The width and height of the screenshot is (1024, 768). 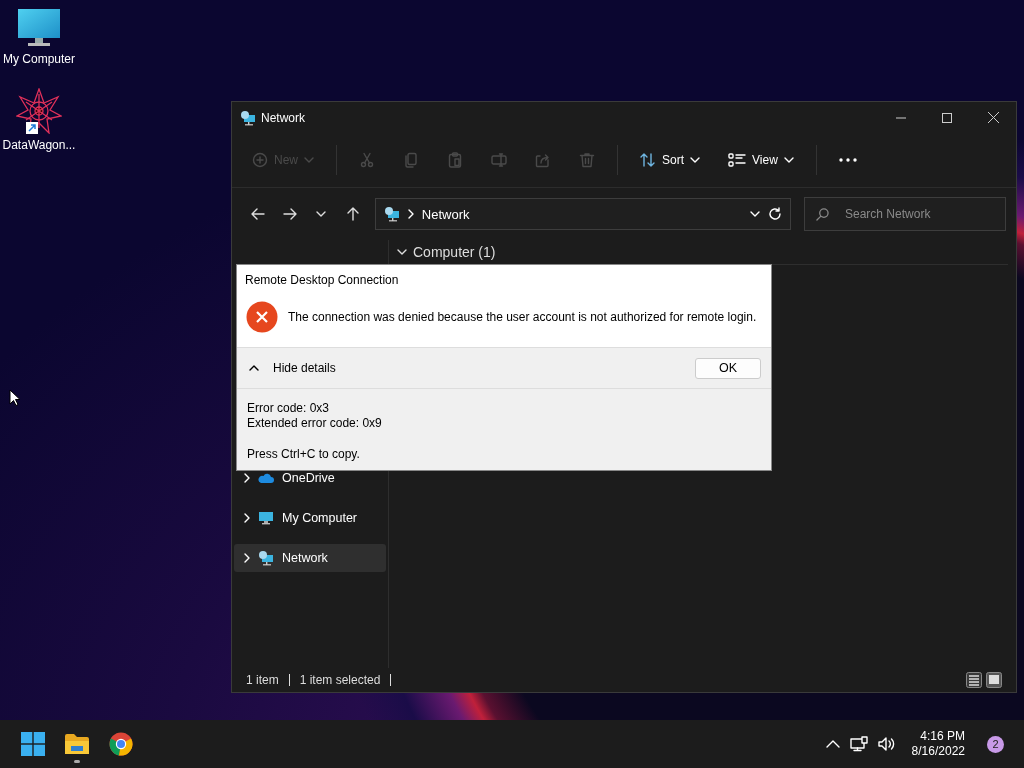 What do you see at coordinates (289, 214) in the screenshot?
I see `forward-arrow-icon` at bounding box center [289, 214].